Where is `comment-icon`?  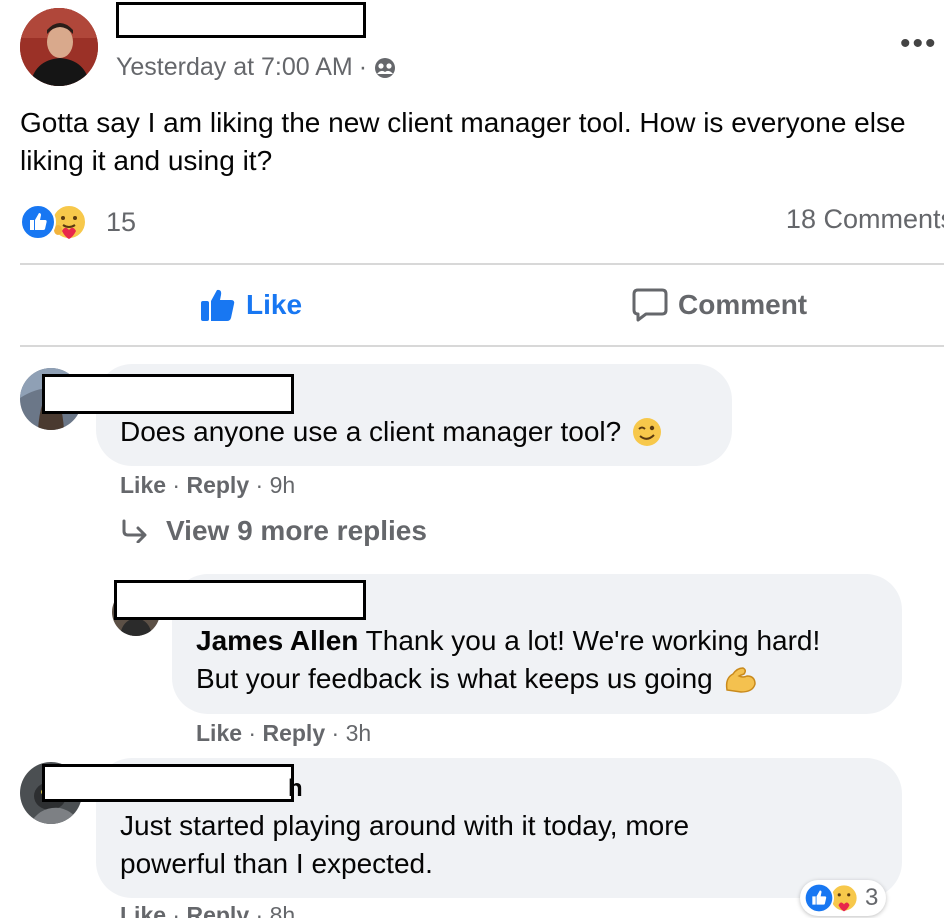
comment-icon is located at coordinates (650, 305).